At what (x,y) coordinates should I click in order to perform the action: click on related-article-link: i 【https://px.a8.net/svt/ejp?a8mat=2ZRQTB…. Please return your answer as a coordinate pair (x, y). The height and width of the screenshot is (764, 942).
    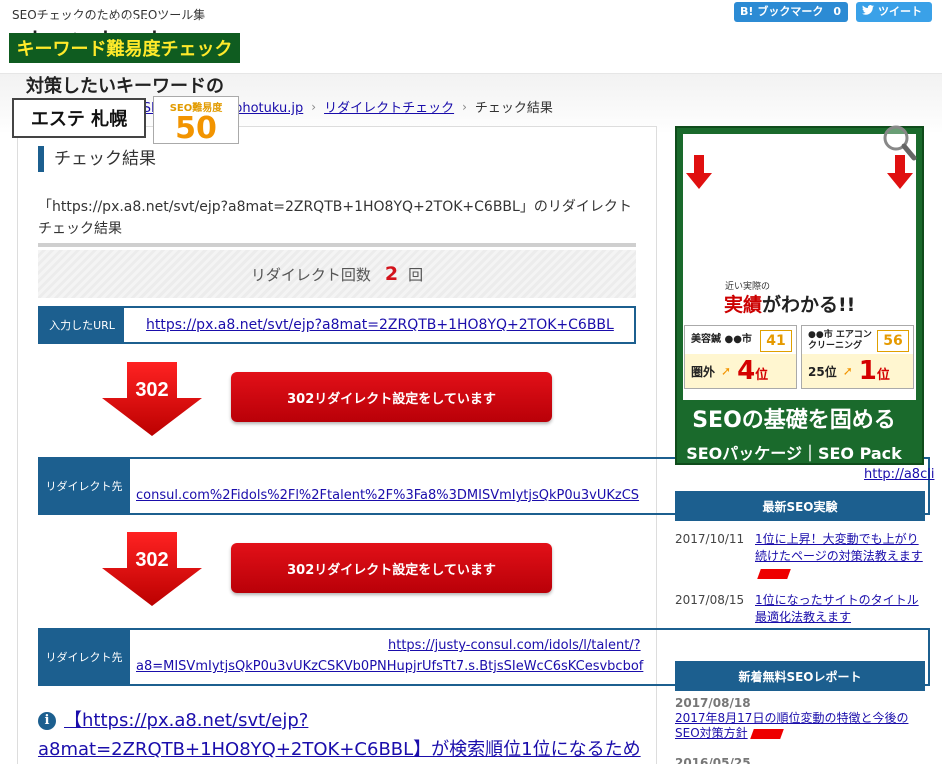
    Looking at the image, I should click on (343, 735).